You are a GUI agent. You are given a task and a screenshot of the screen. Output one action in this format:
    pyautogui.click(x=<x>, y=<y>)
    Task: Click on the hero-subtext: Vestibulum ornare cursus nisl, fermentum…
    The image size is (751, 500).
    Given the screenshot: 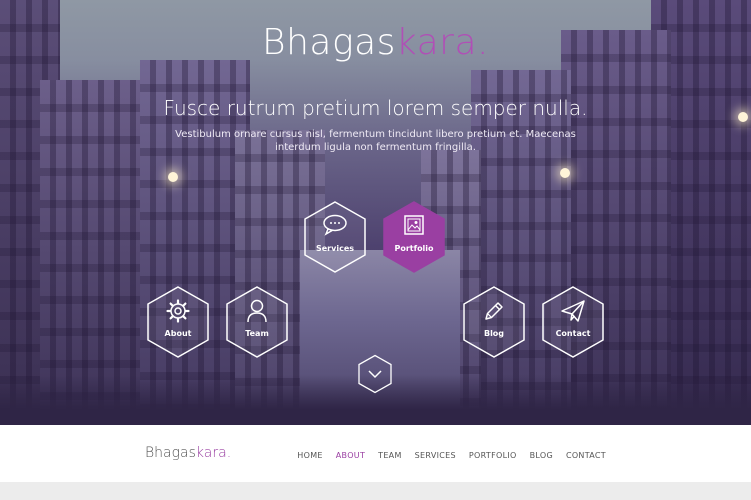 What is the action you would take?
    pyautogui.click(x=375, y=141)
    